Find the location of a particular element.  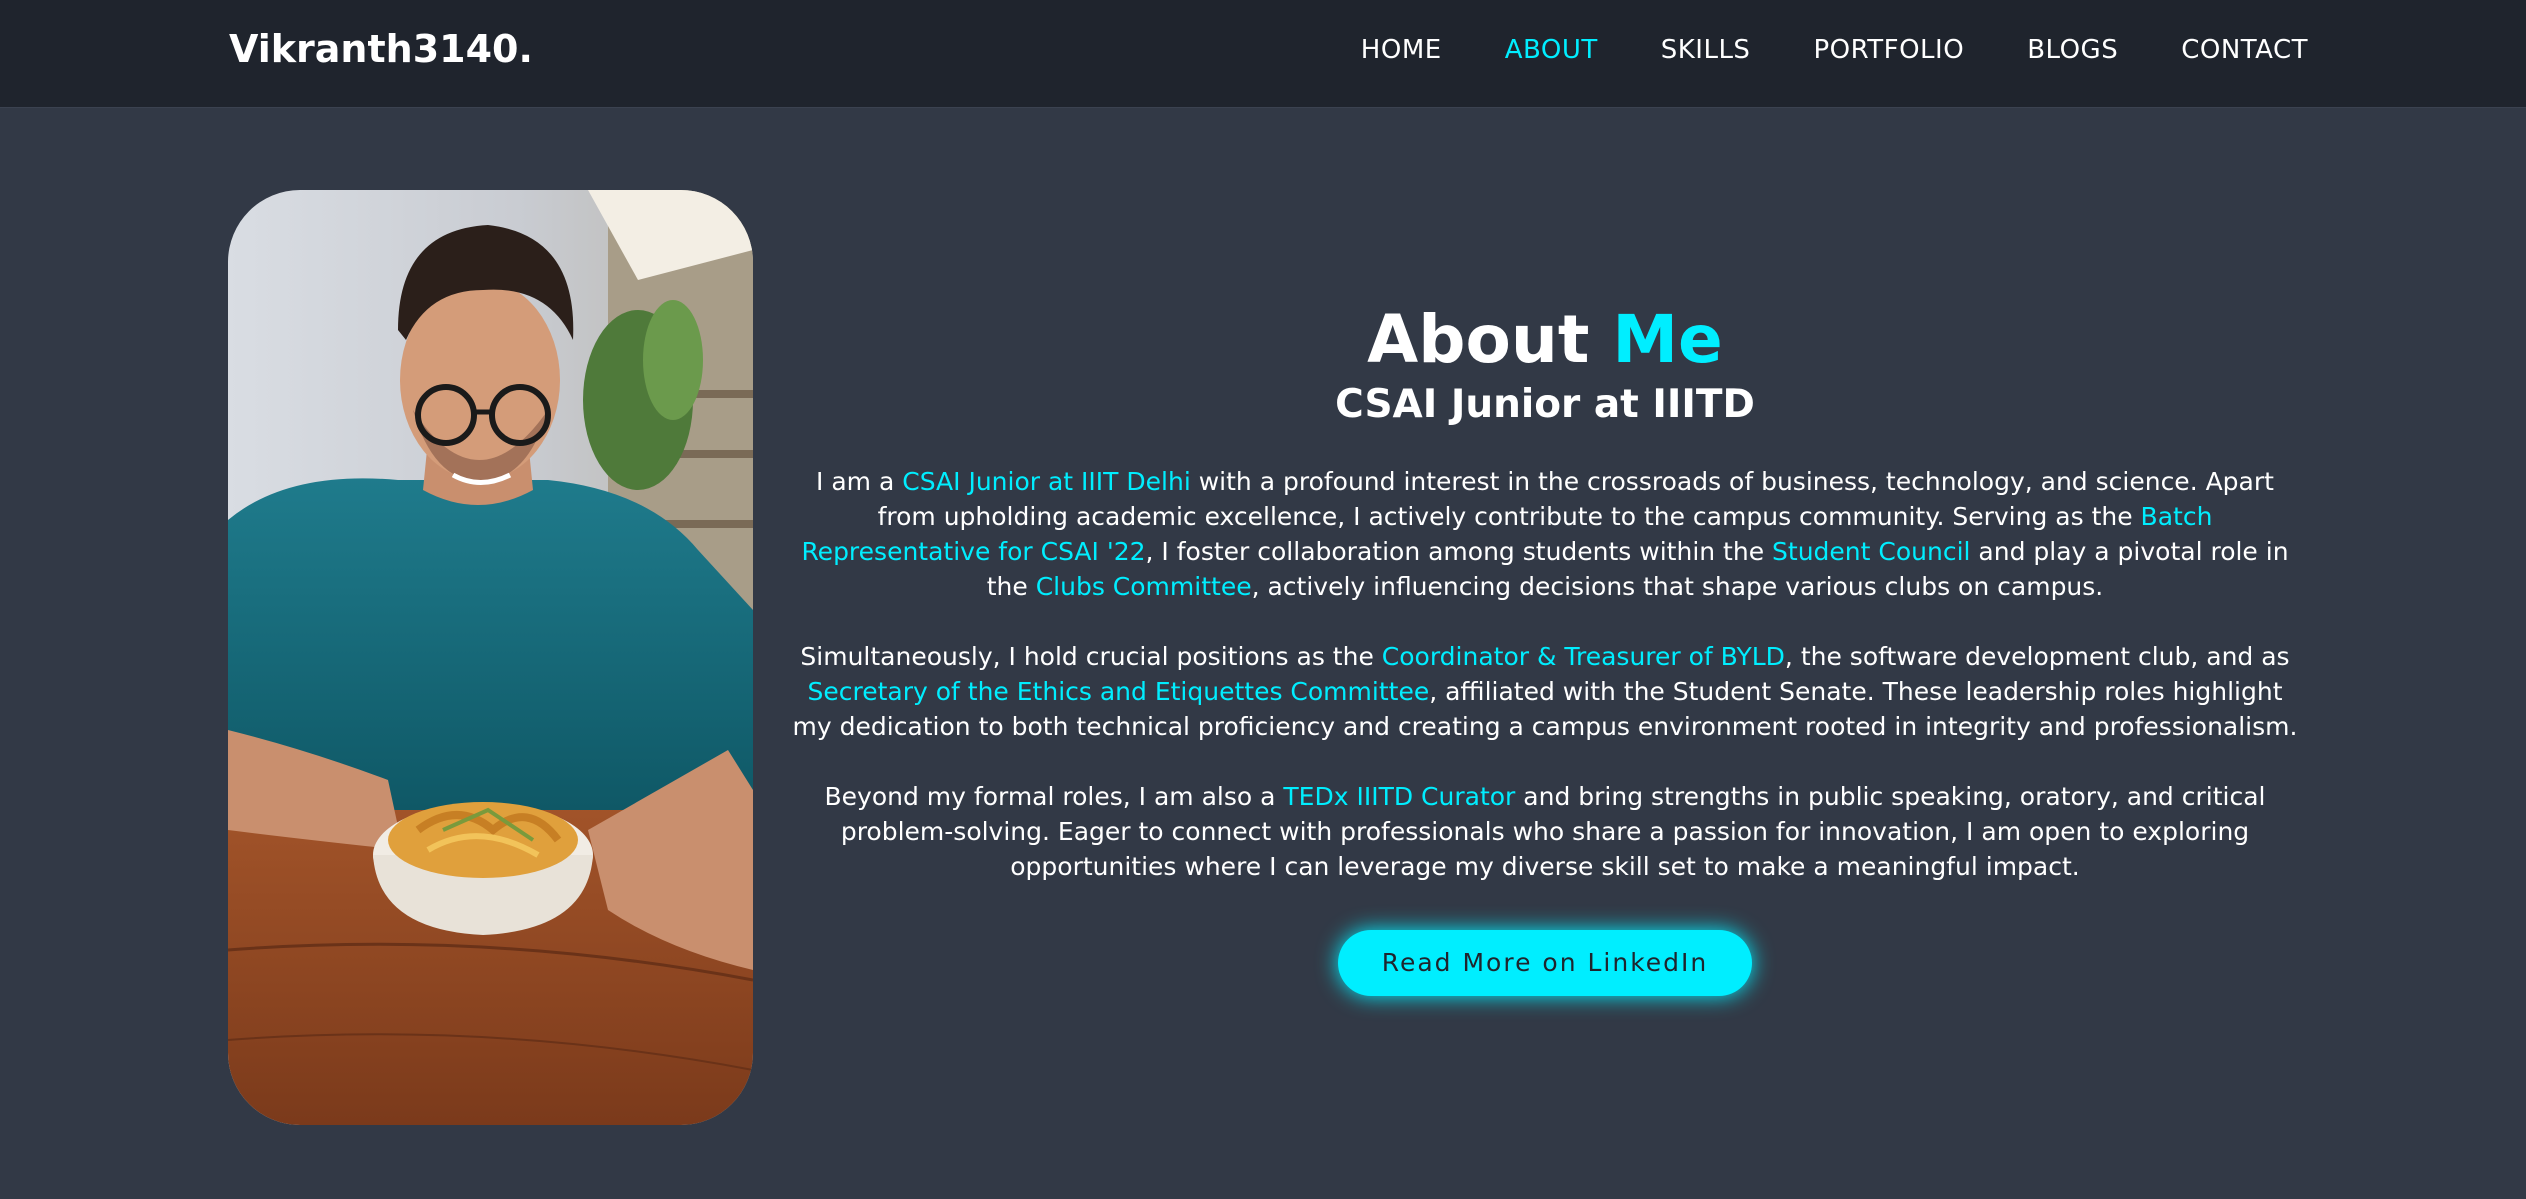

nav-contact: CONTACT is located at coordinates (2244, 50).